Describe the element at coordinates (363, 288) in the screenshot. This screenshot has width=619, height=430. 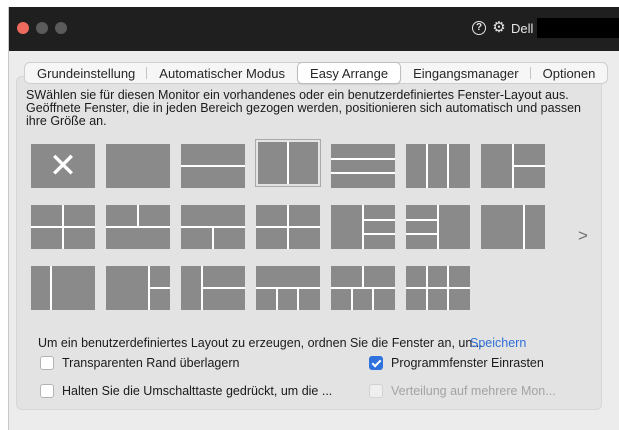
I see `layout-top-two-bottom-three` at that location.